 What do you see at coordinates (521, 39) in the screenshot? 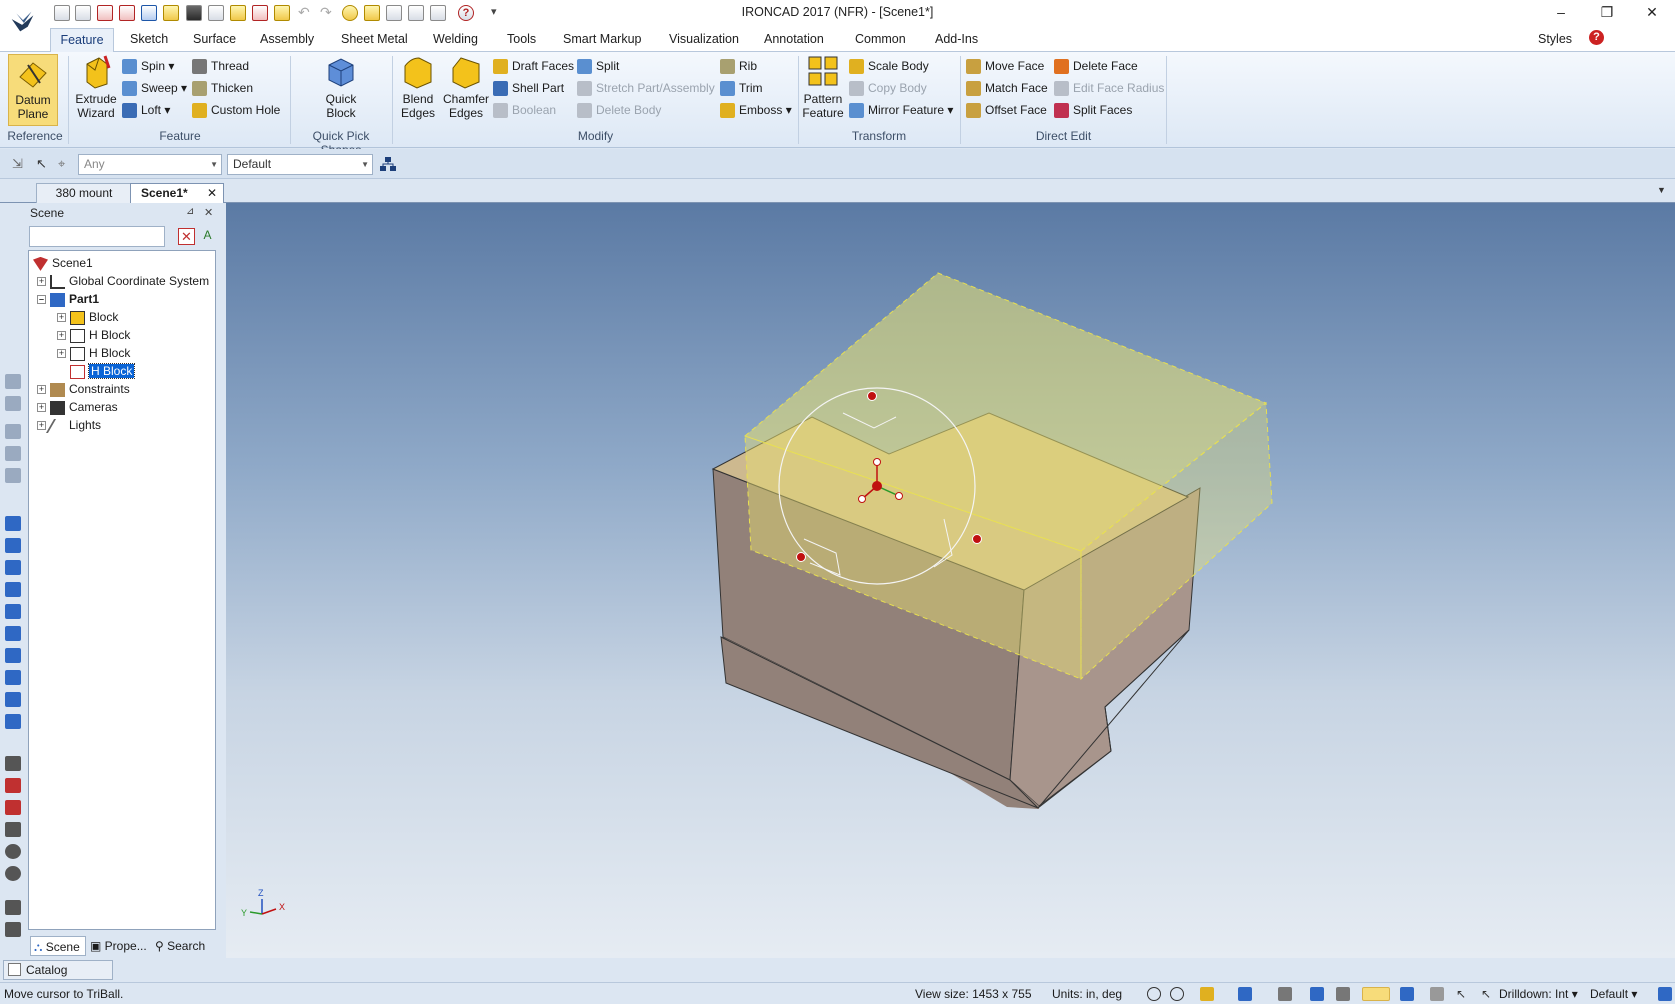
I see `tab-tools: Tools` at bounding box center [521, 39].